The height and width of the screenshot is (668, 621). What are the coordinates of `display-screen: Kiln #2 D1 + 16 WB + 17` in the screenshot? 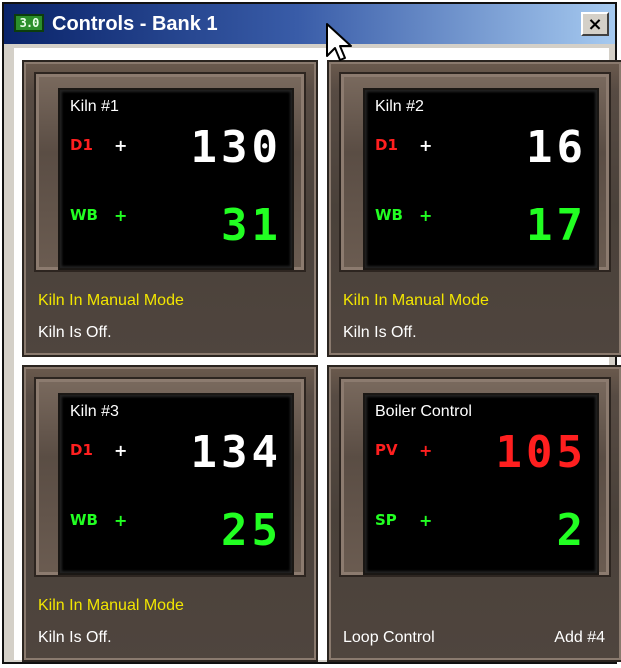 It's located at (481, 179).